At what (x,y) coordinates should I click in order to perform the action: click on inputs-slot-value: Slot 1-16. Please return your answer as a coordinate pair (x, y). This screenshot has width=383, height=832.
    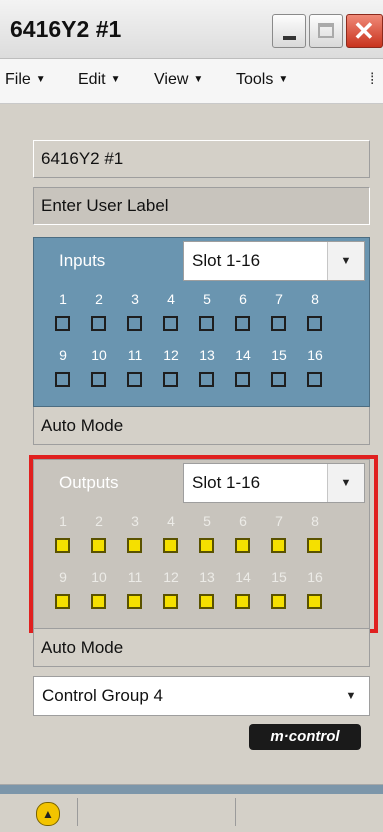
    Looking at the image, I should click on (226, 260).